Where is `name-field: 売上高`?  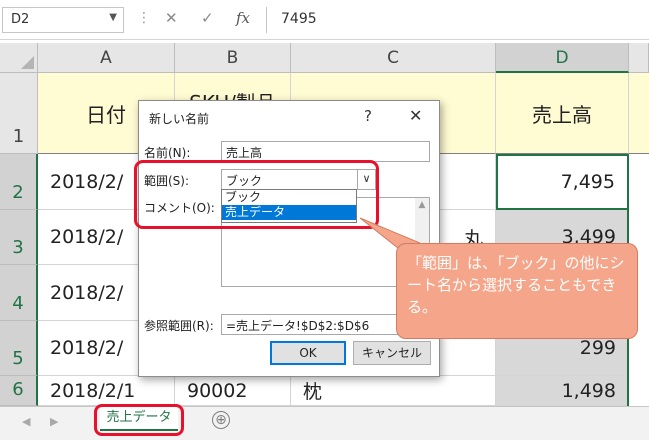 name-field: 売上高 is located at coordinates (325, 151).